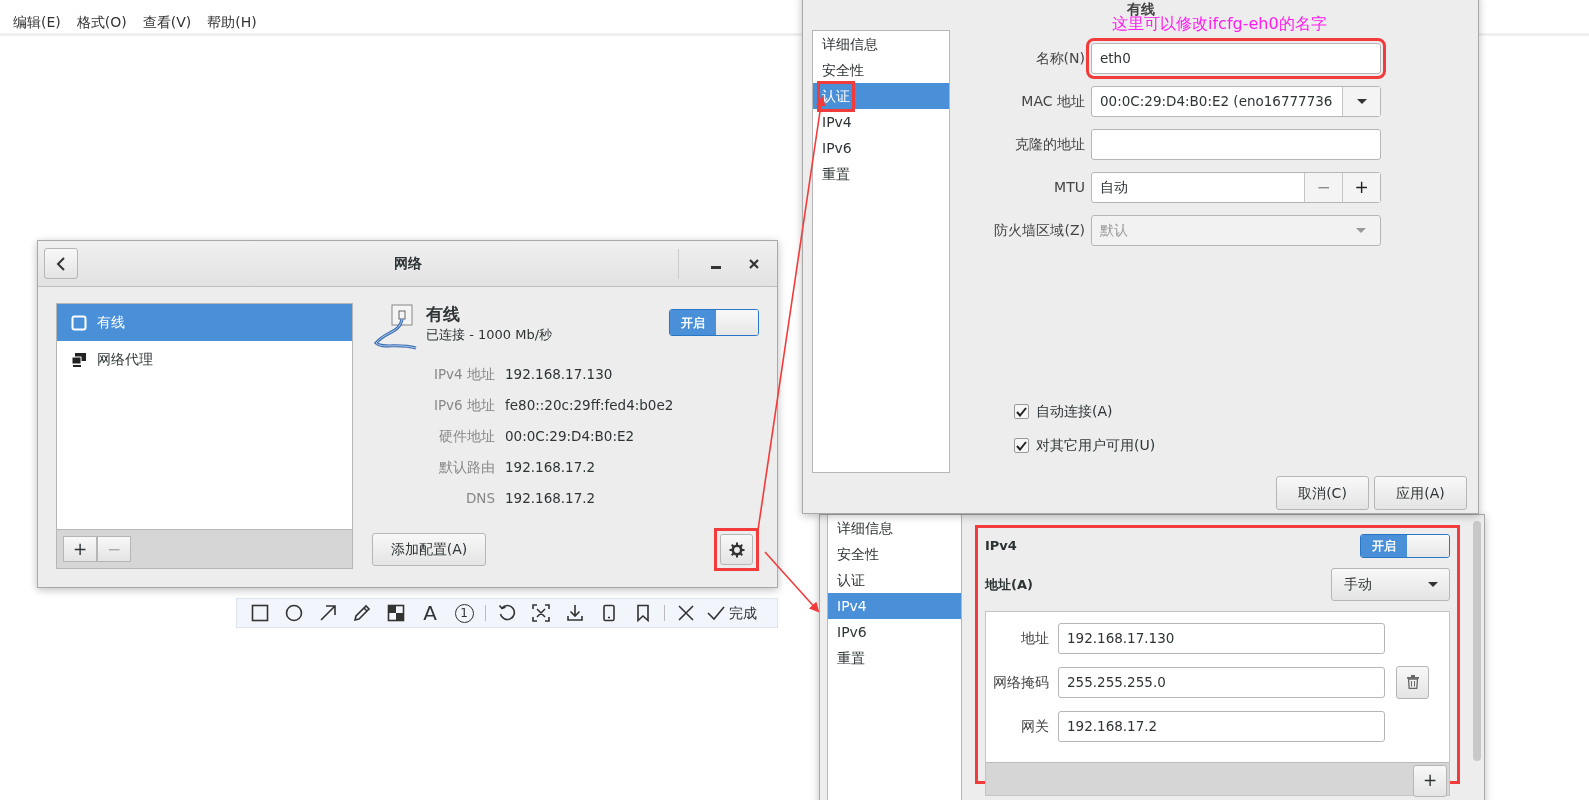  Describe the element at coordinates (430, 613) in the screenshot. I see `text-tool: A` at that location.